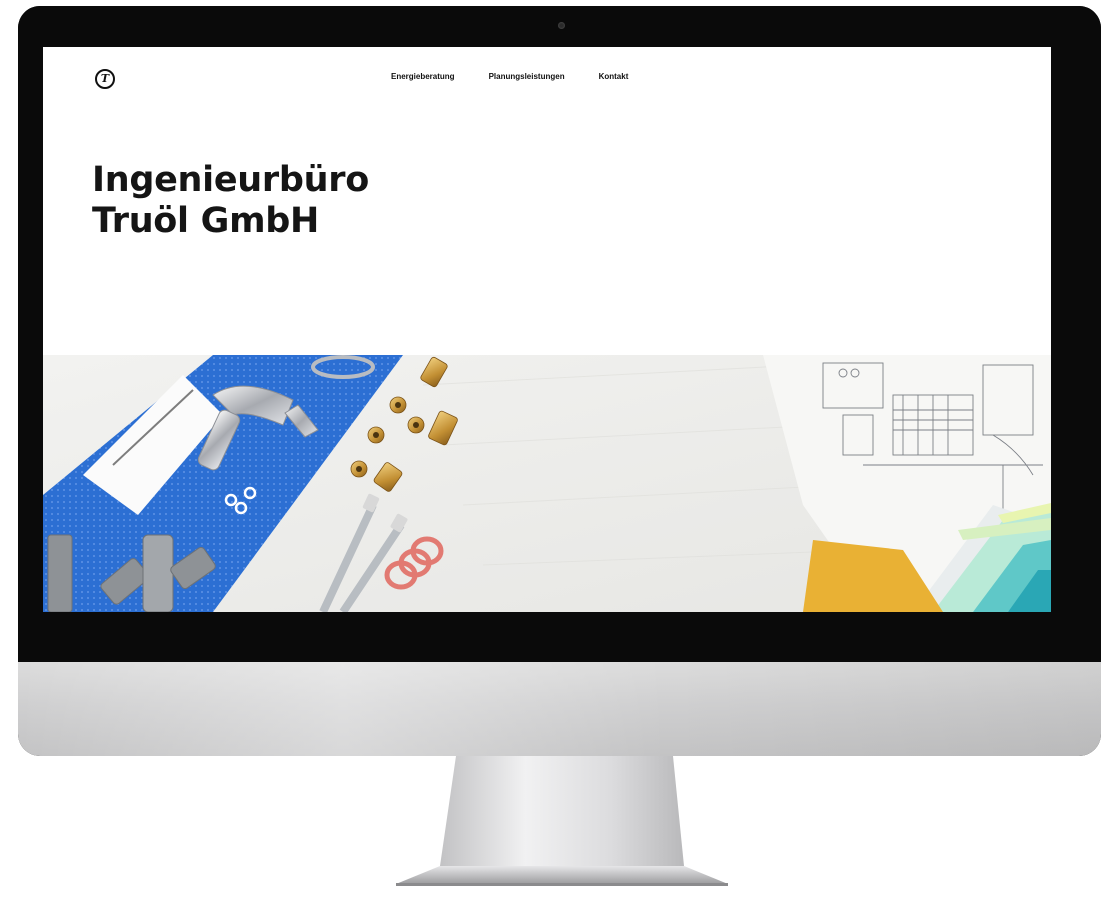 This screenshot has width=1101, height=909. I want to click on hero-title-line2: Truöl GmbH, so click(205, 221).